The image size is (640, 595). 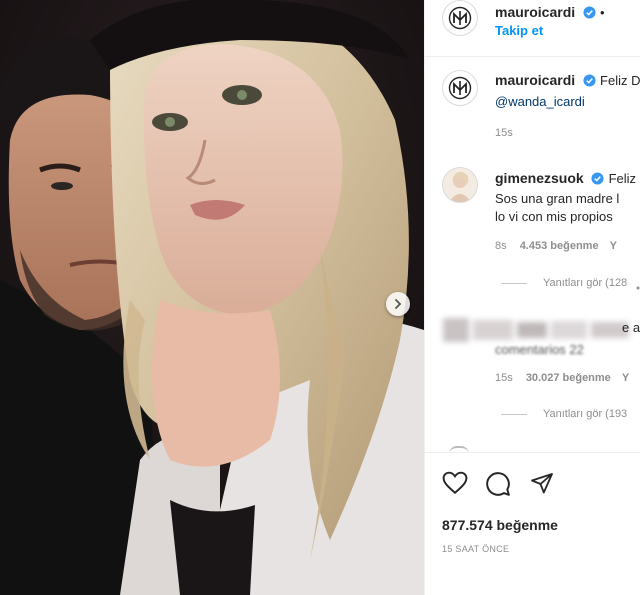 I want to click on comment-1-text: Feliz, so click(x=622, y=178).